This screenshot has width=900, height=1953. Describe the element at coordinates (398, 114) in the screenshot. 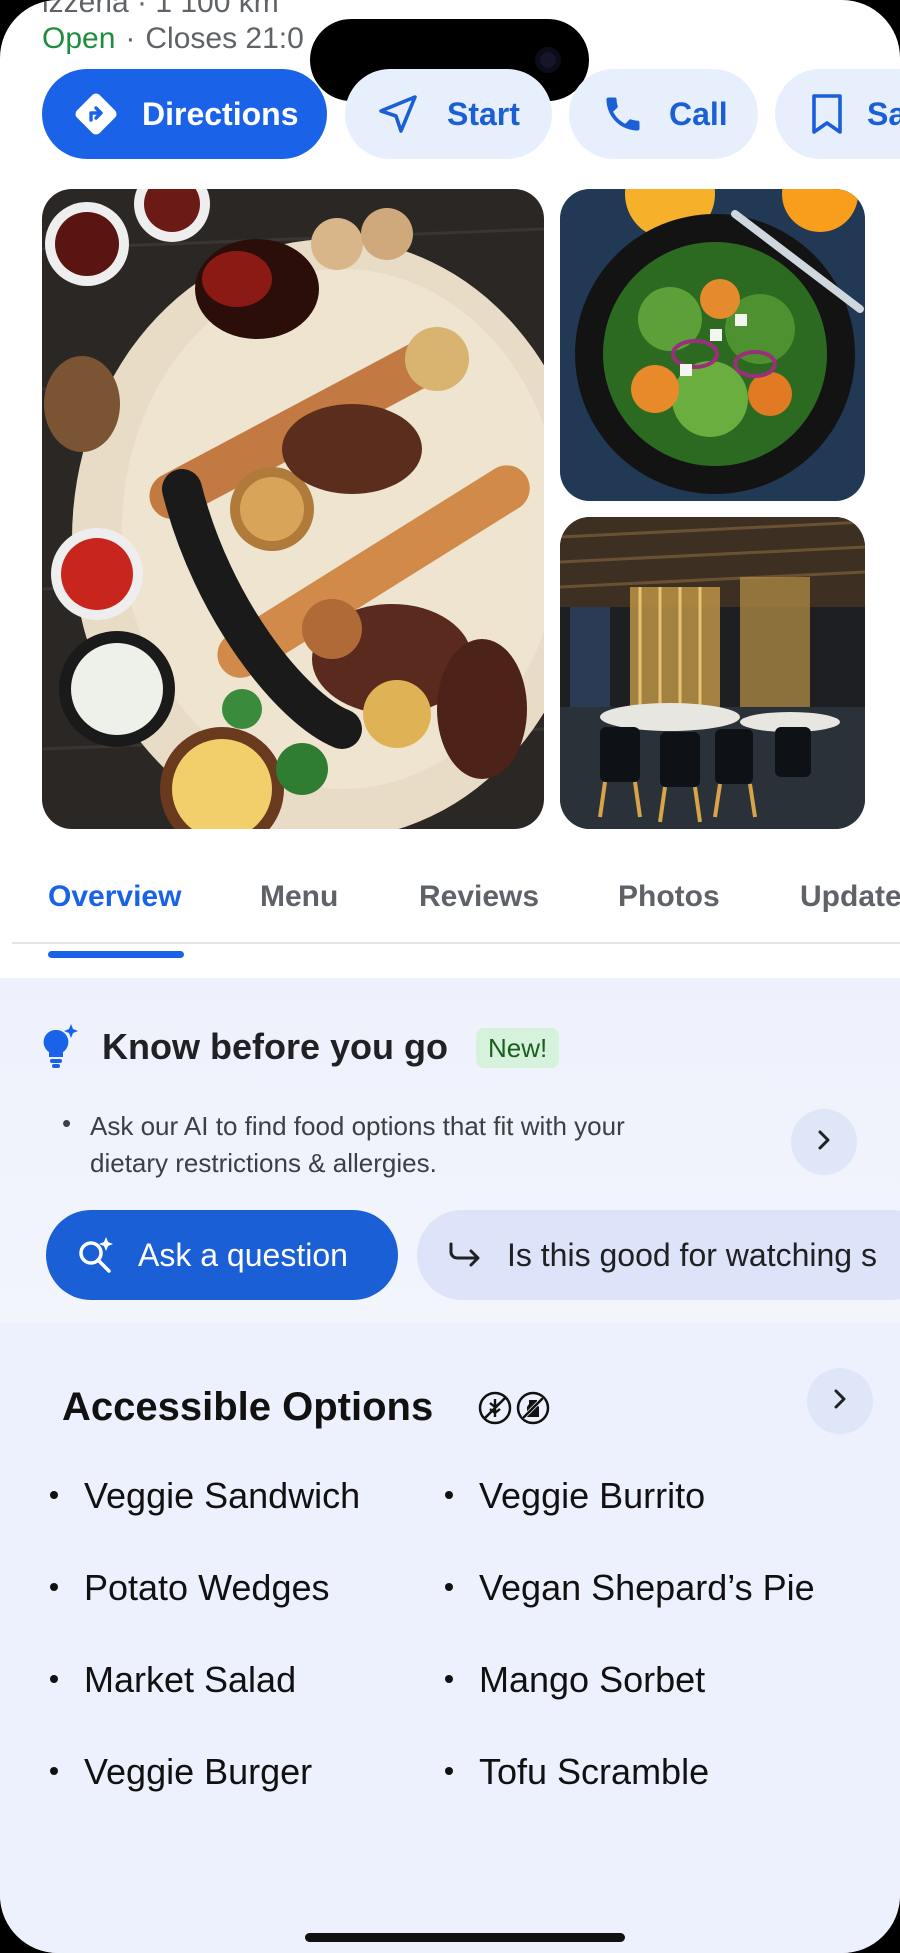

I see `navigation-arrow-icon` at that location.